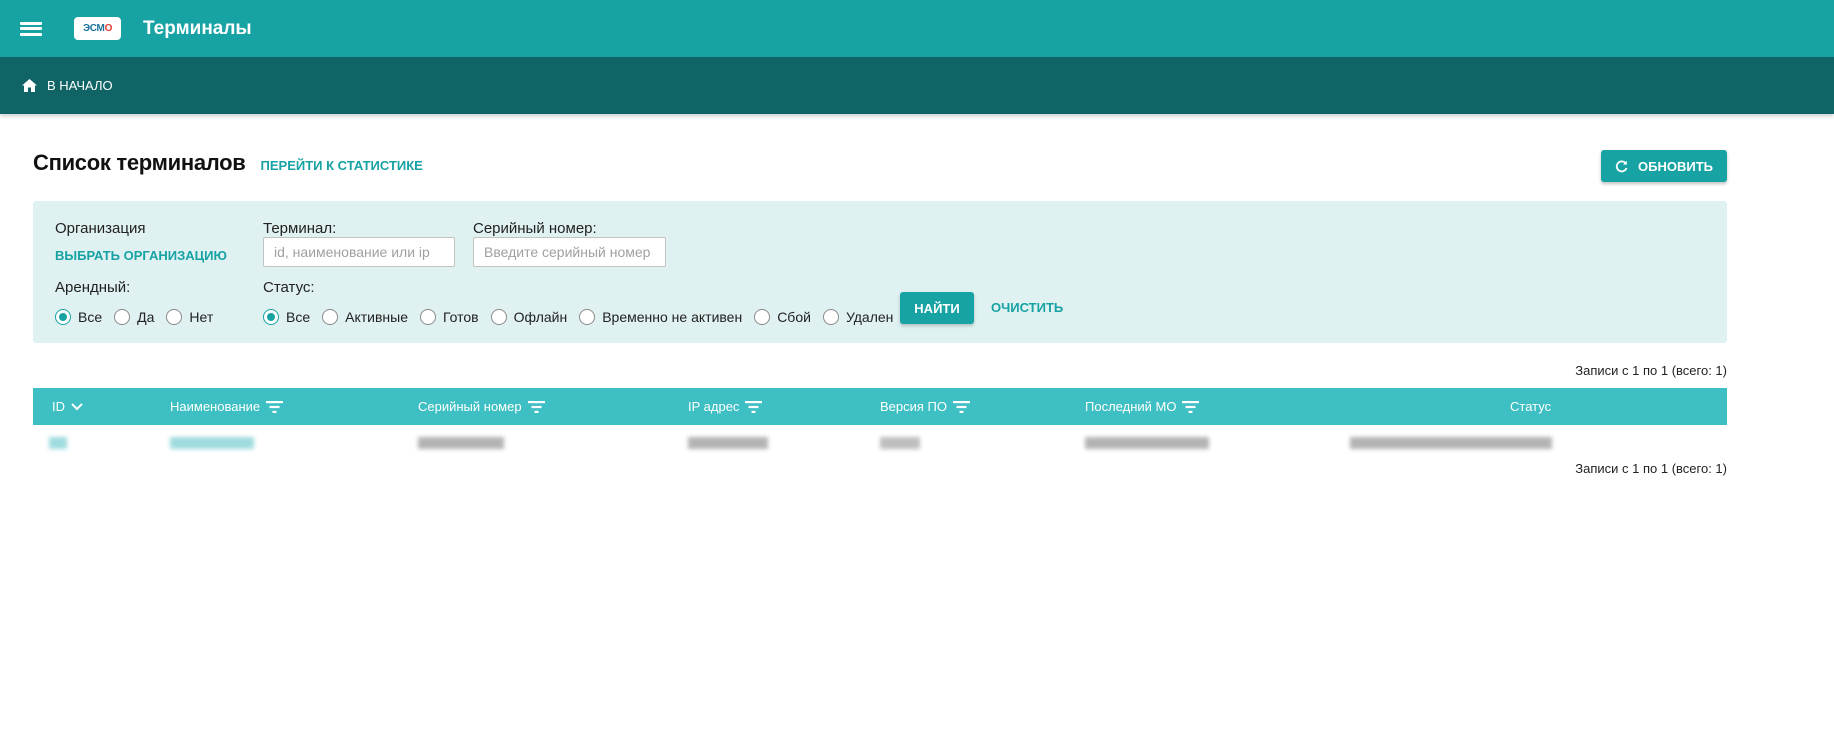 This screenshot has width=1834, height=744. I want to click on status-option-offline: Офлайн, so click(528, 317).